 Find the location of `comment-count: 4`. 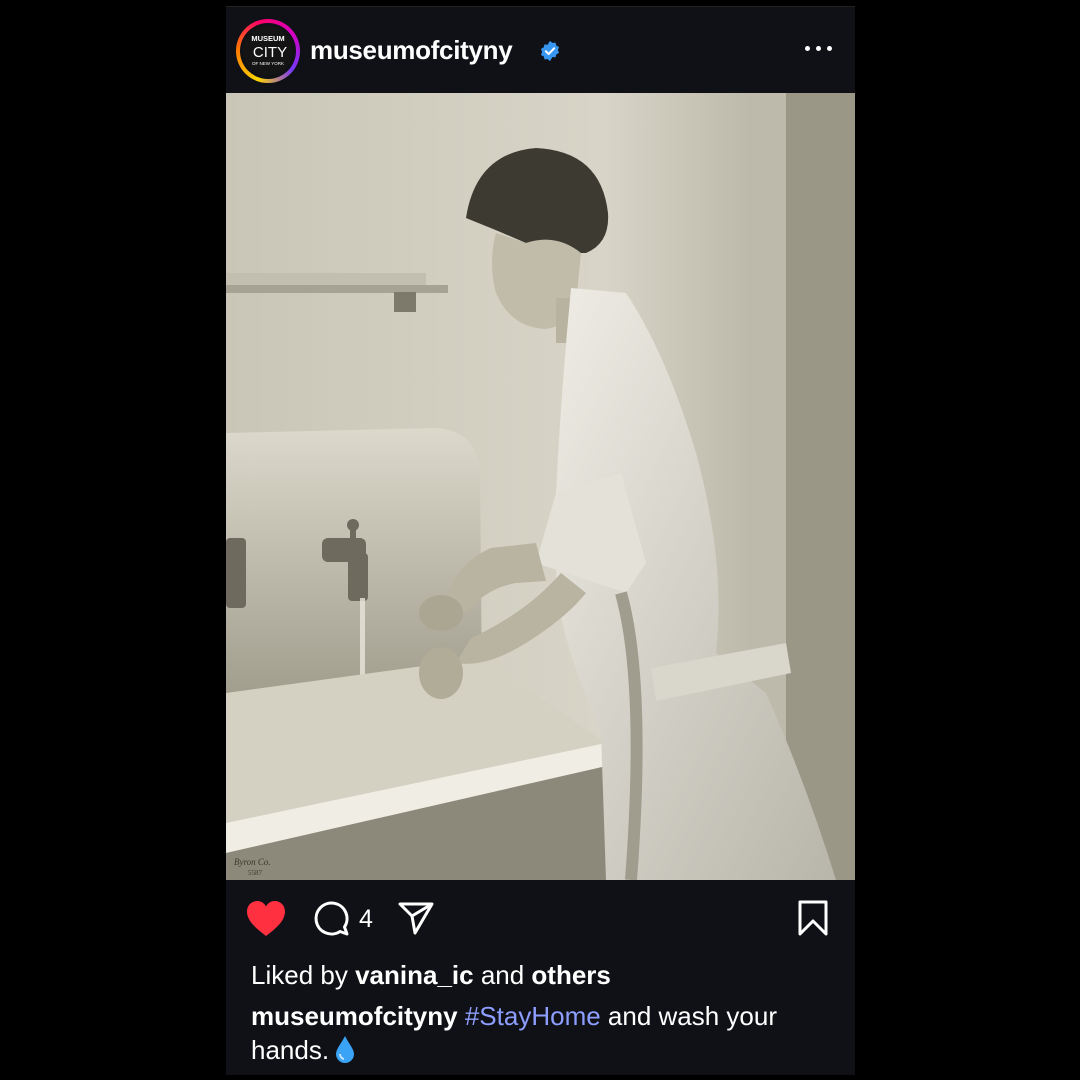

comment-count: 4 is located at coordinates (366, 919).